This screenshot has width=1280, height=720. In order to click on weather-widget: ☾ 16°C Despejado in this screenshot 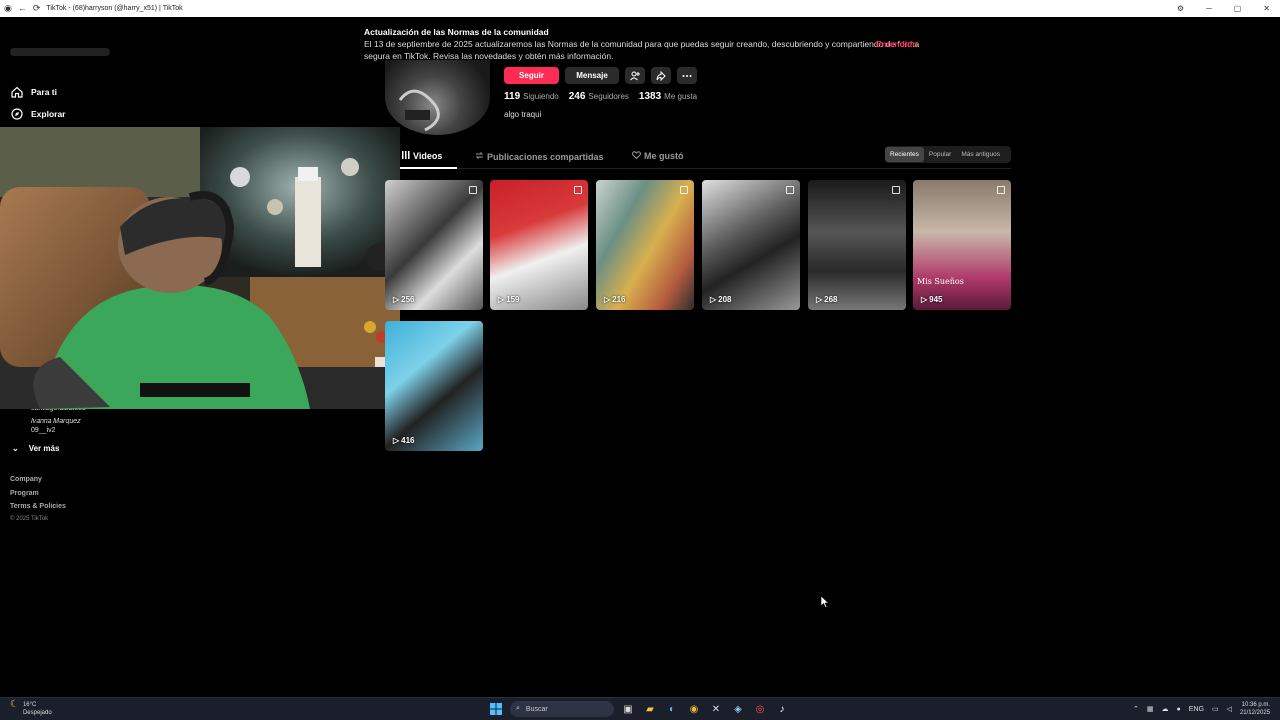, I will do `click(31, 708)`.